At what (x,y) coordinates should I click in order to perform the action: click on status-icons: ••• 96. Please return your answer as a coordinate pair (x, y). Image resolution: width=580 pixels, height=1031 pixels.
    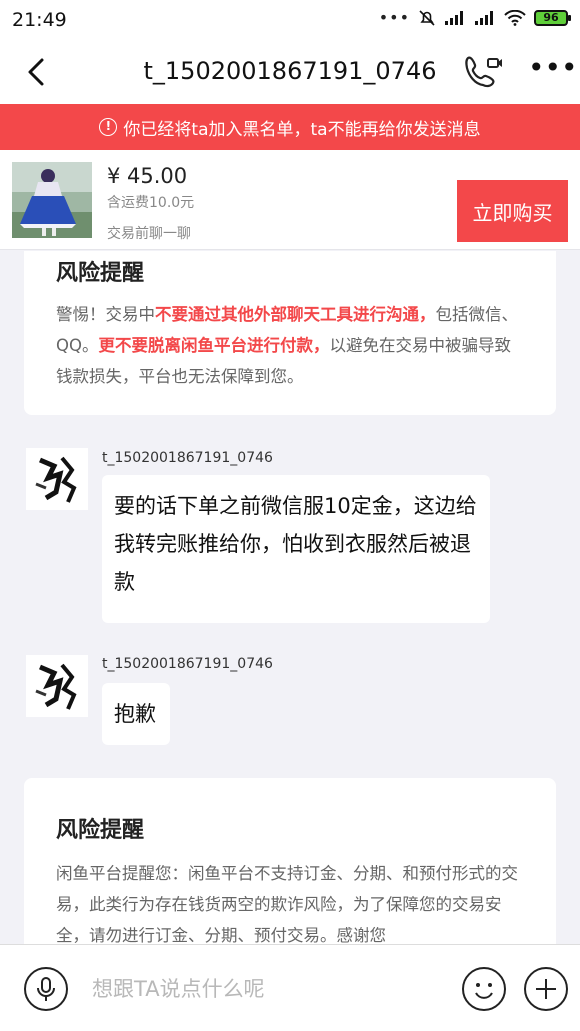
    Looking at the image, I should click on (474, 17).